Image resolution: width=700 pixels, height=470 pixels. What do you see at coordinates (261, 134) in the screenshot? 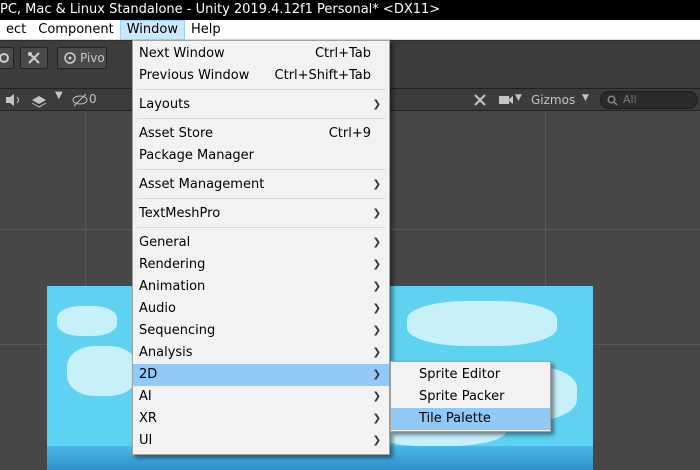
I see `menu-item-asset-store: Asset Store Ctrl+9` at bounding box center [261, 134].